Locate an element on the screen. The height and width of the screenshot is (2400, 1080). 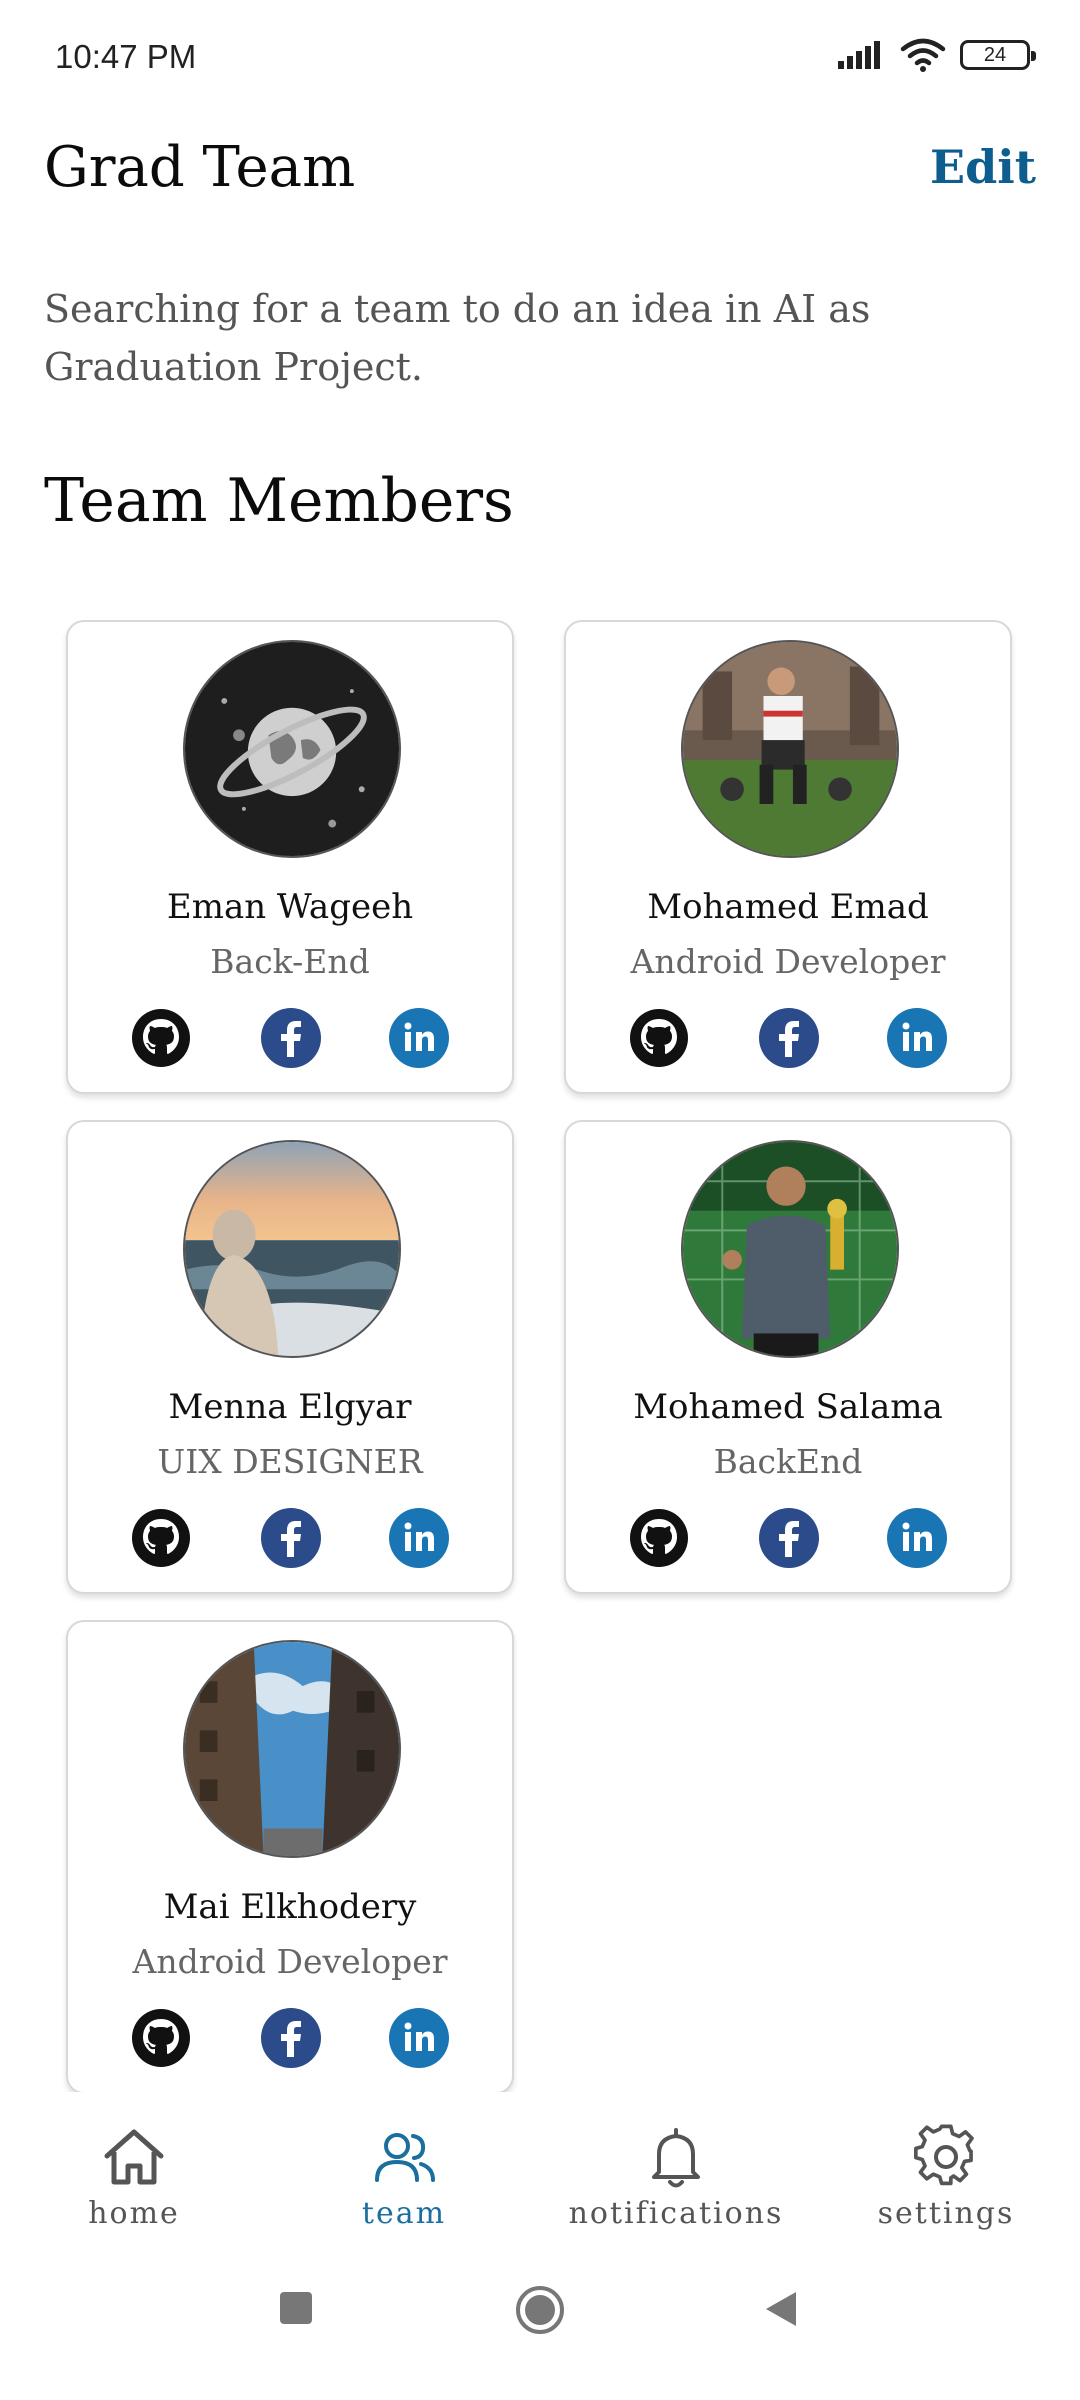
nav-item-home: home is located at coordinates (134, 2177).